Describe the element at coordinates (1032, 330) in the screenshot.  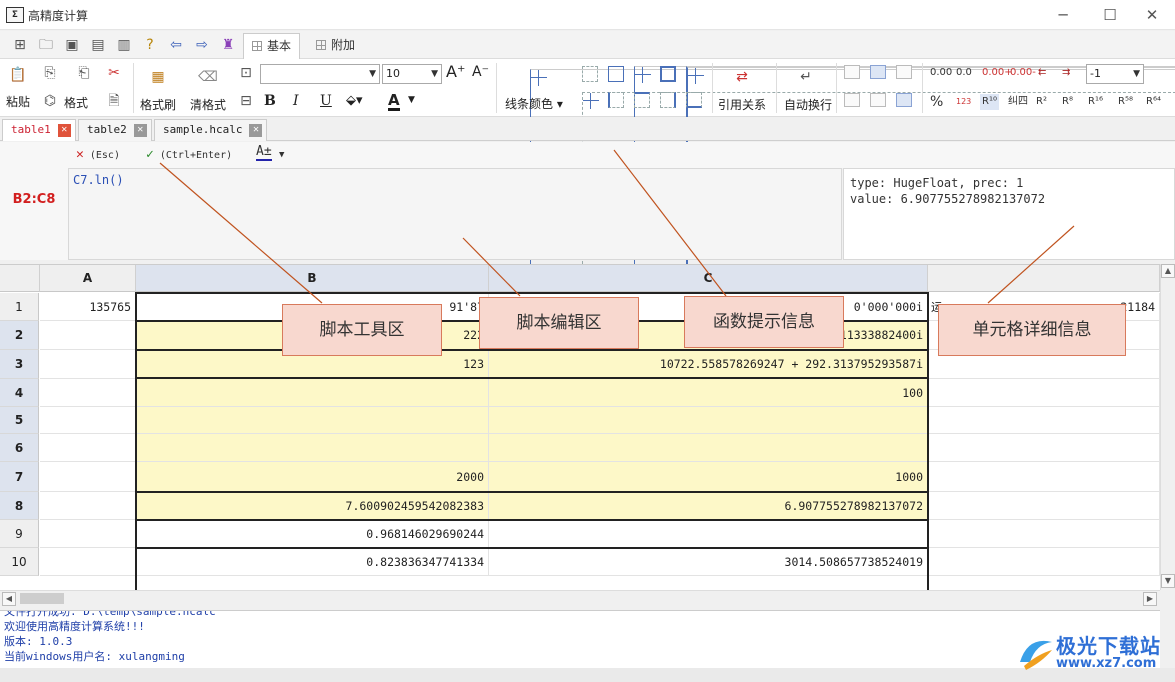
I see `annotation-cell-detail: 单元格详细信息` at that location.